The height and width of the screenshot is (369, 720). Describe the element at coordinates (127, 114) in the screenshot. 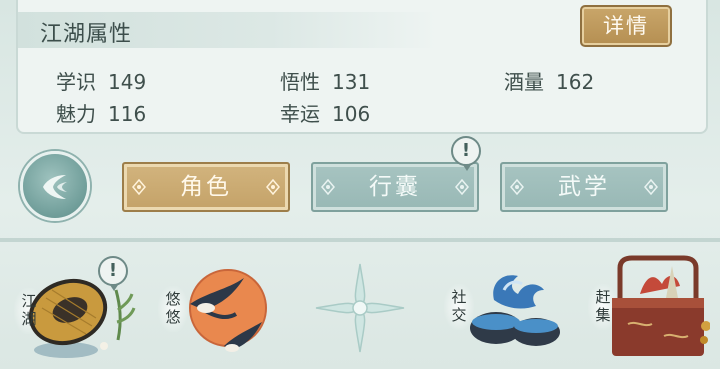

I see `stat-value: 116` at that location.